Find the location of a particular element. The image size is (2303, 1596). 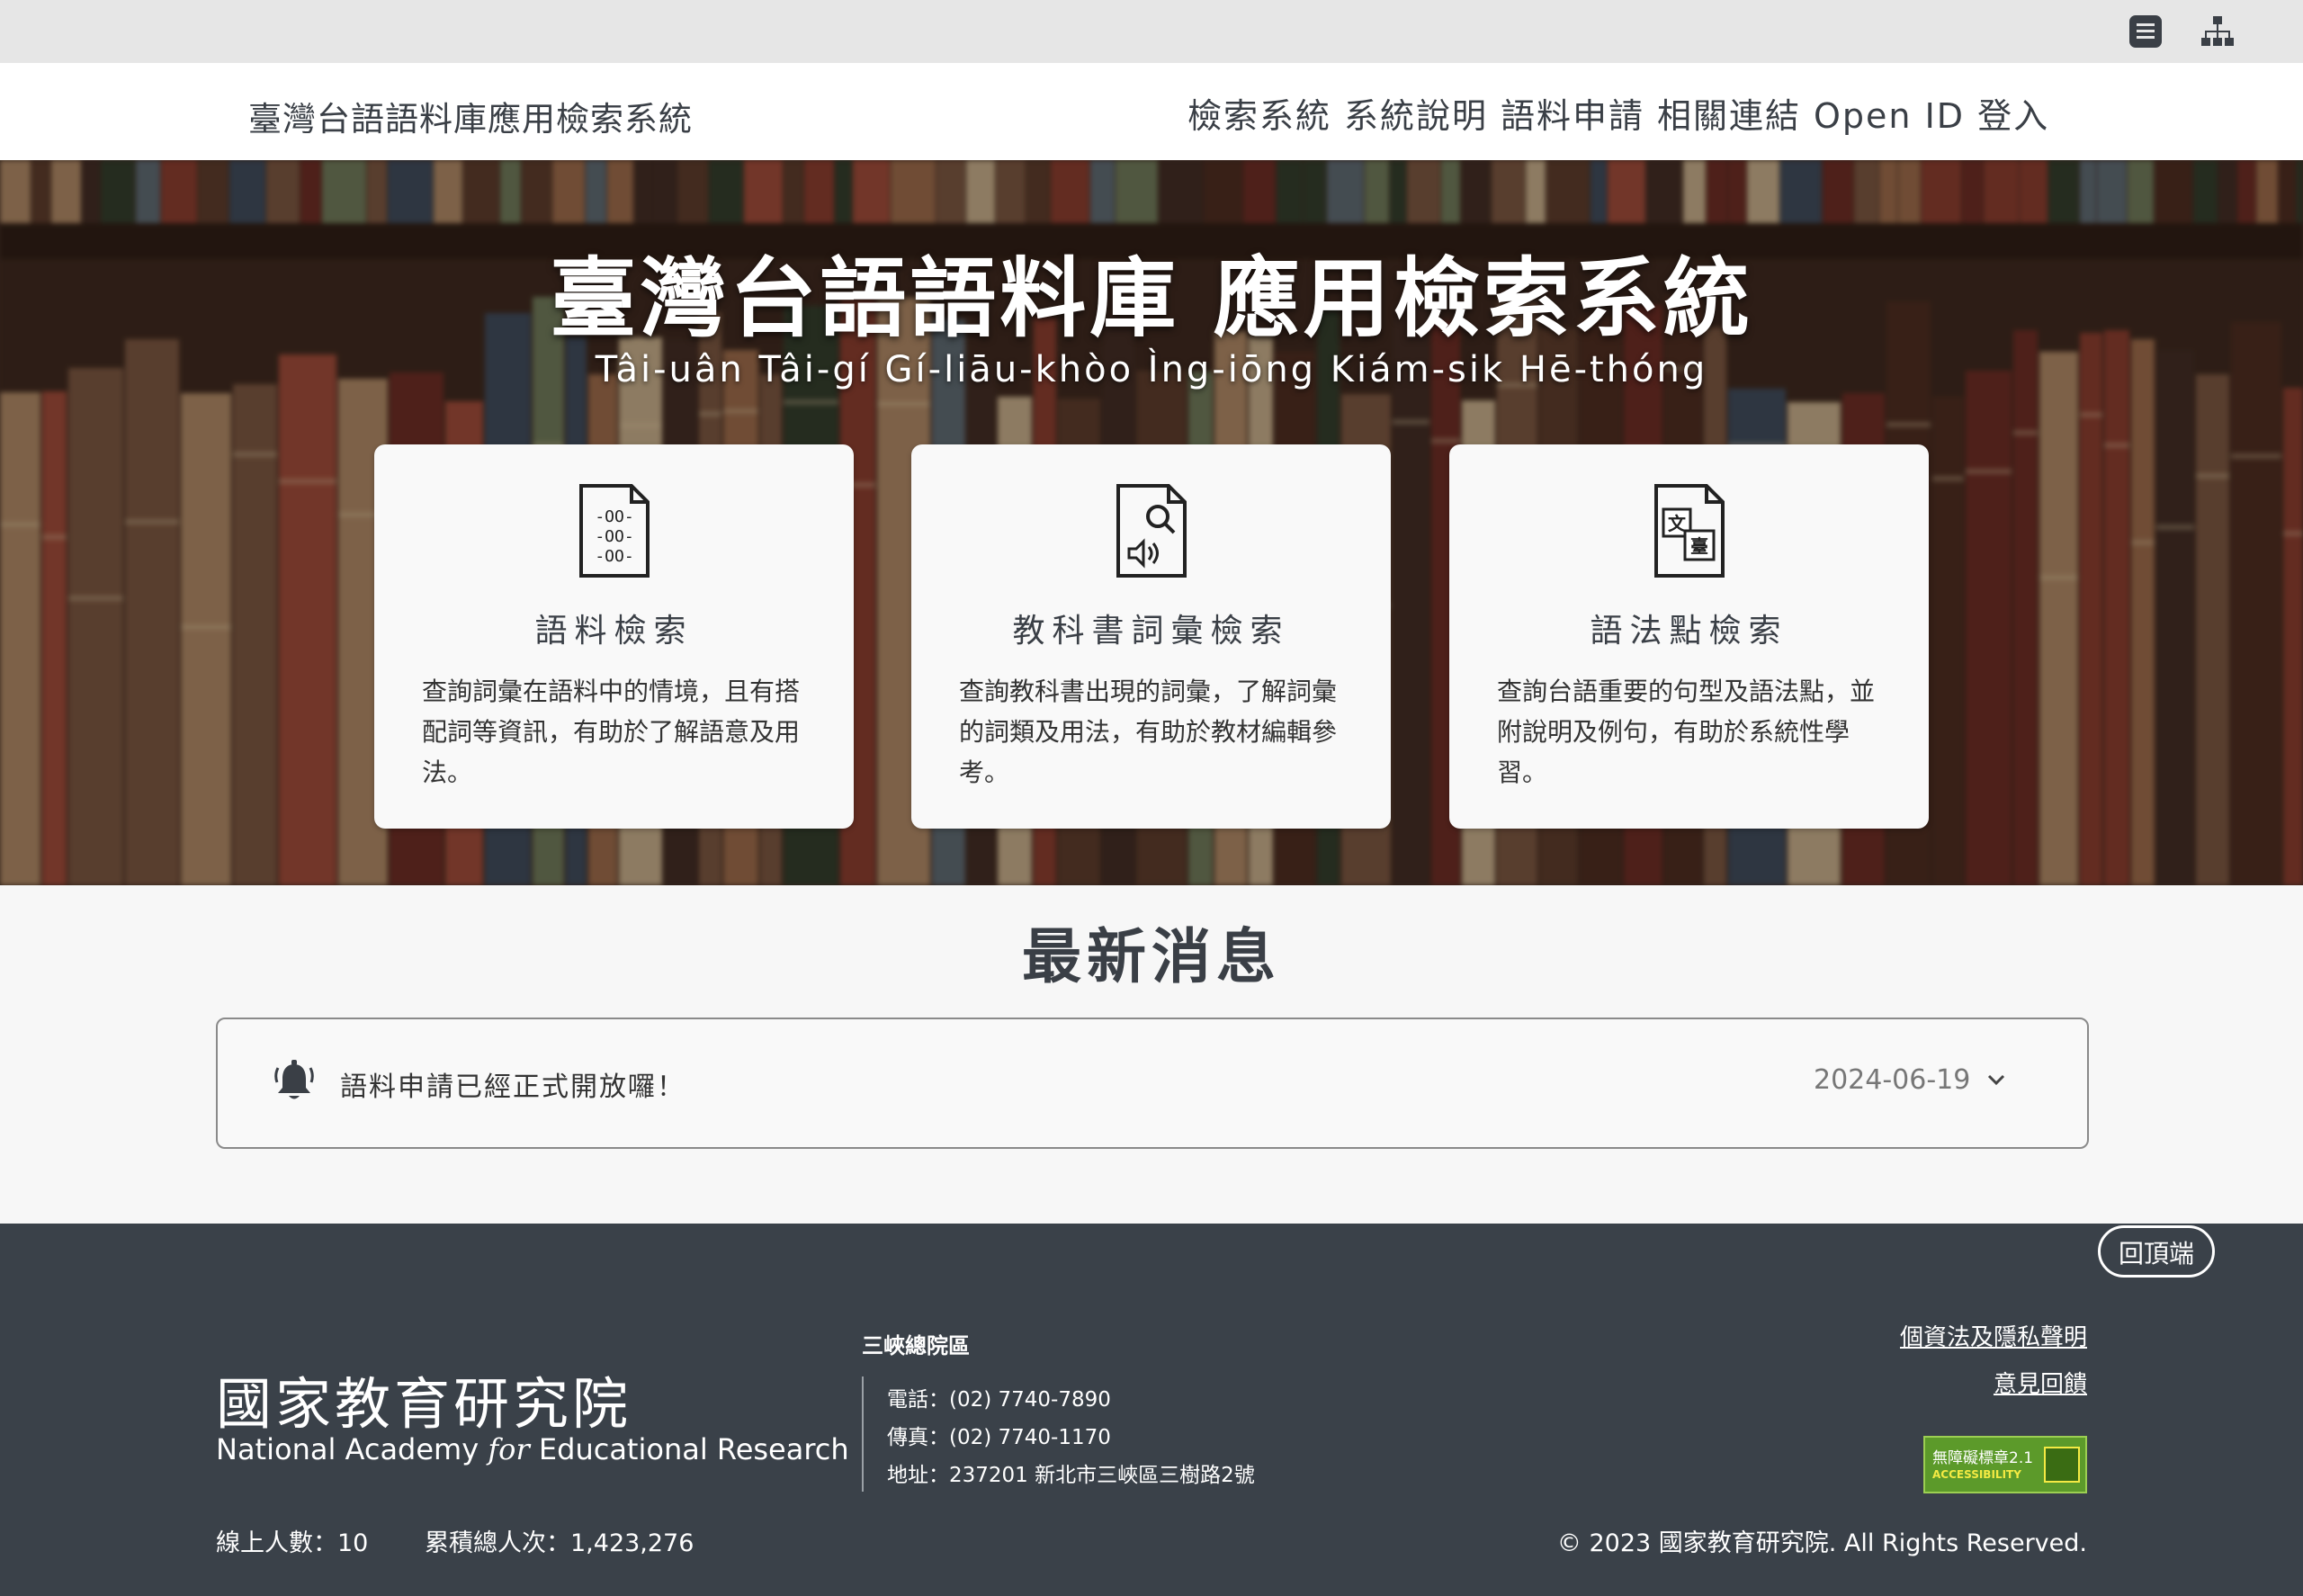

utility-bar is located at coordinates (1151, 31).